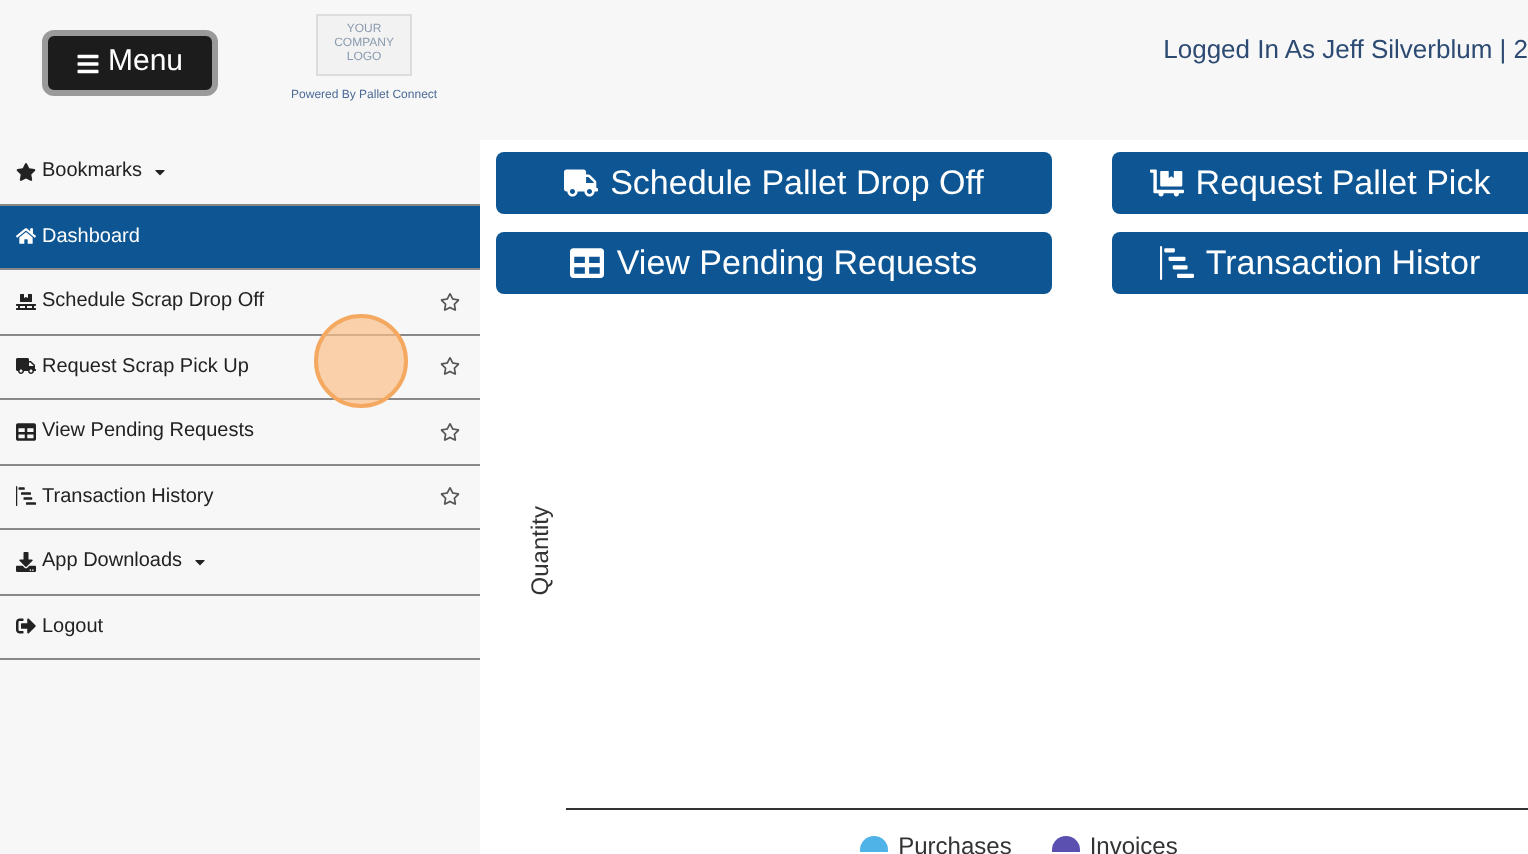 The height and width of the screenshot is (854, 1528). Describe the element at coordinates (73, 627) in the screenshot. I see `sidebar-label: Logout` at that location.